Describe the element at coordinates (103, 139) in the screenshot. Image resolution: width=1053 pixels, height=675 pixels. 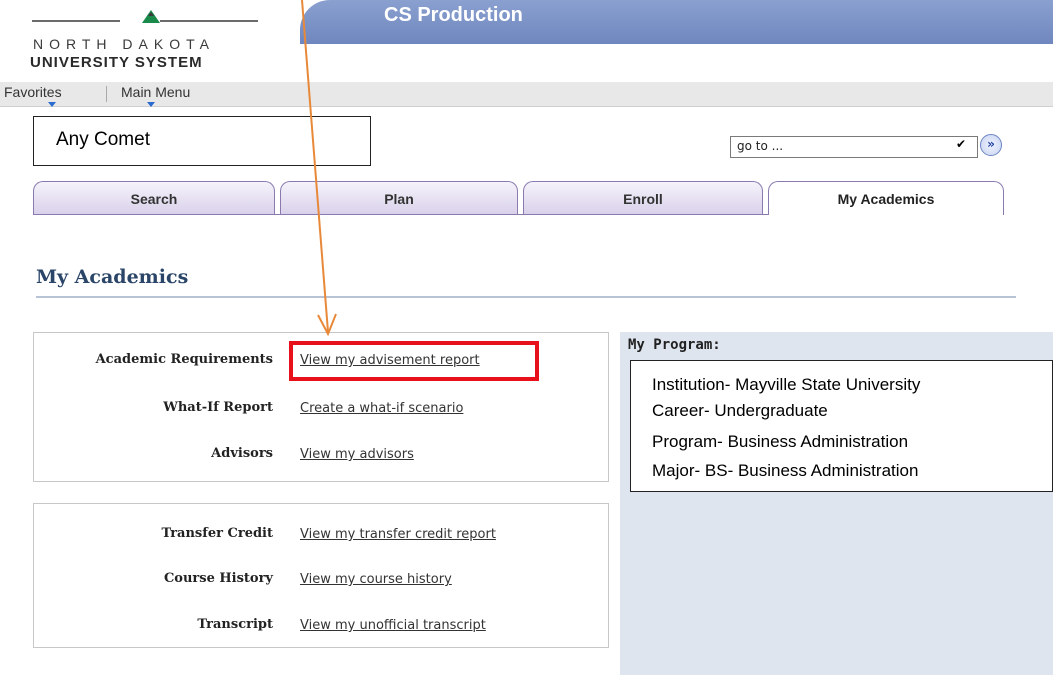
I see `student-name: Any Comet` at that location.